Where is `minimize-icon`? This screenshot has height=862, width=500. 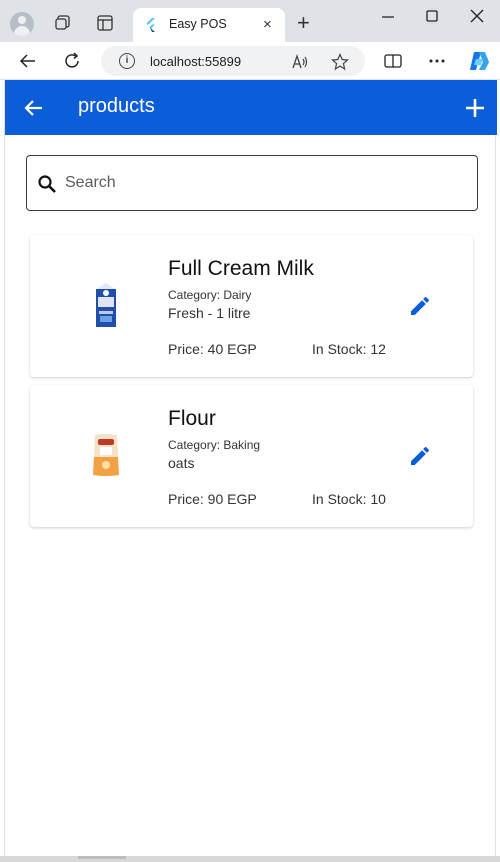
minimize-icon is located at coordinates (388, 18).